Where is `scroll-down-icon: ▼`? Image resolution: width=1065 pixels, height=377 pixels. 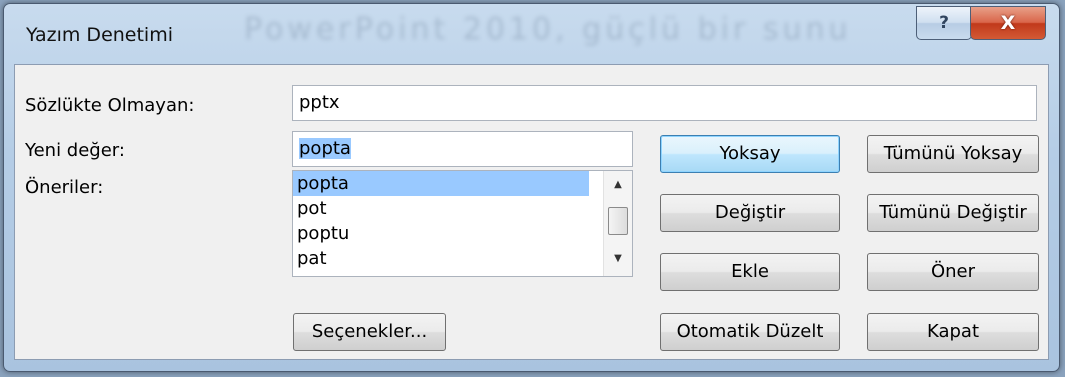
scroll-down-icon: ▼ is located at coordinates (618, 258).